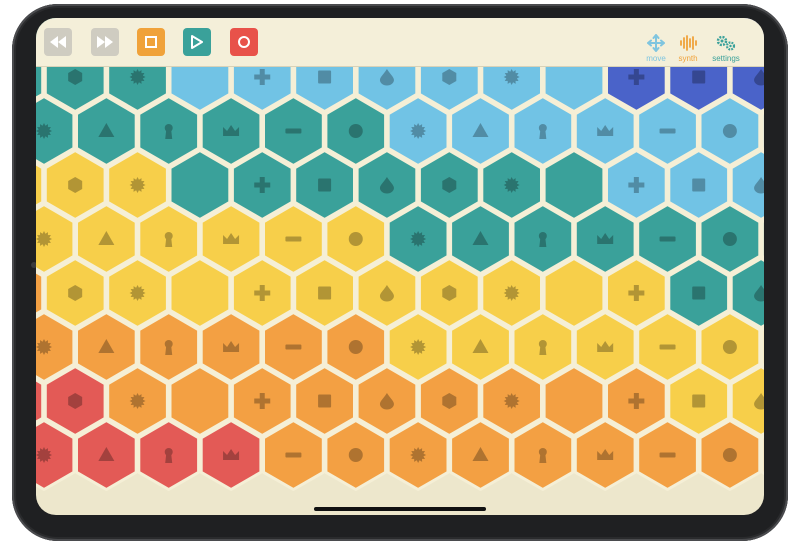  I want to click on play-button, so click(197, 42).